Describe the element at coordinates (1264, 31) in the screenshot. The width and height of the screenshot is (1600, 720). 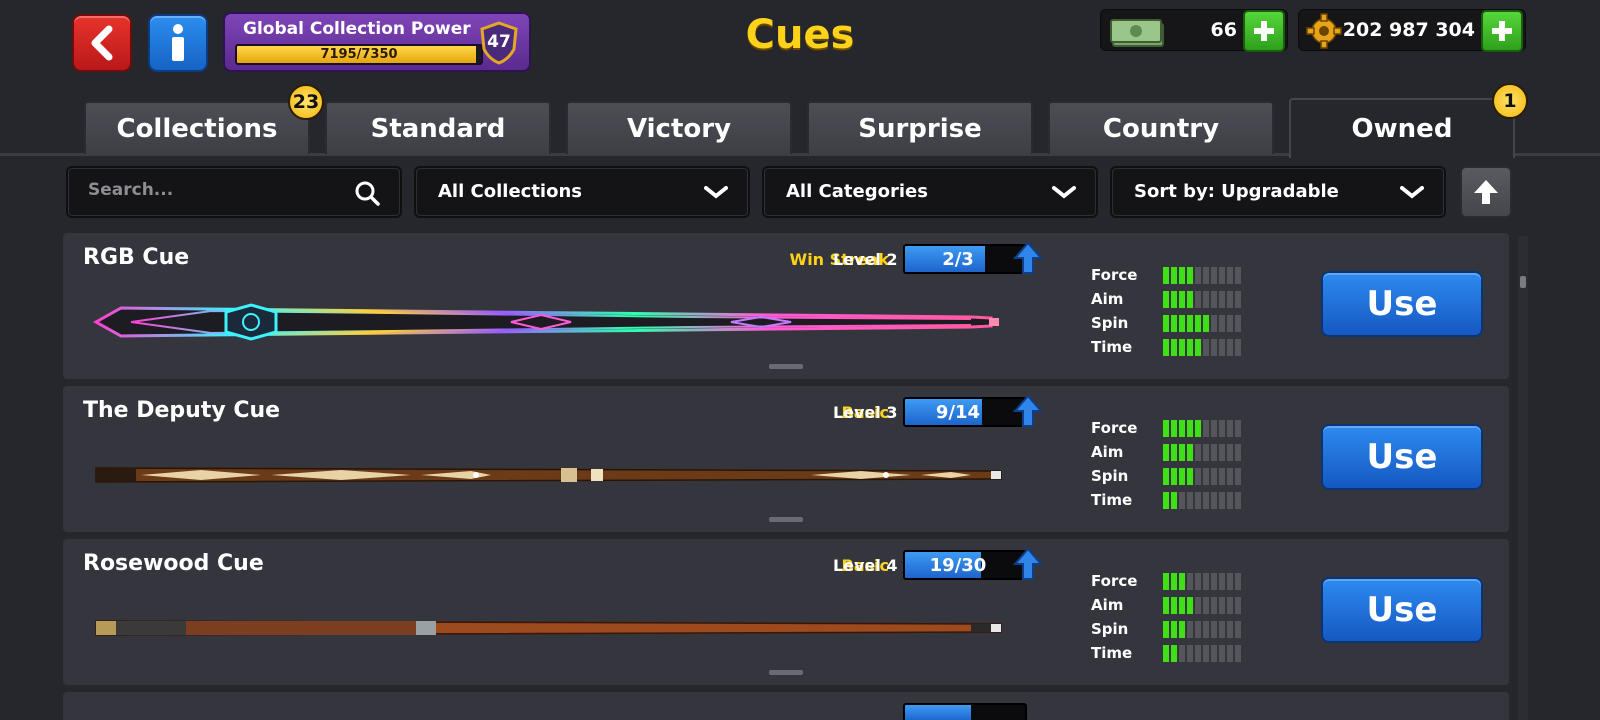
I see `add-cash-button` at that location.